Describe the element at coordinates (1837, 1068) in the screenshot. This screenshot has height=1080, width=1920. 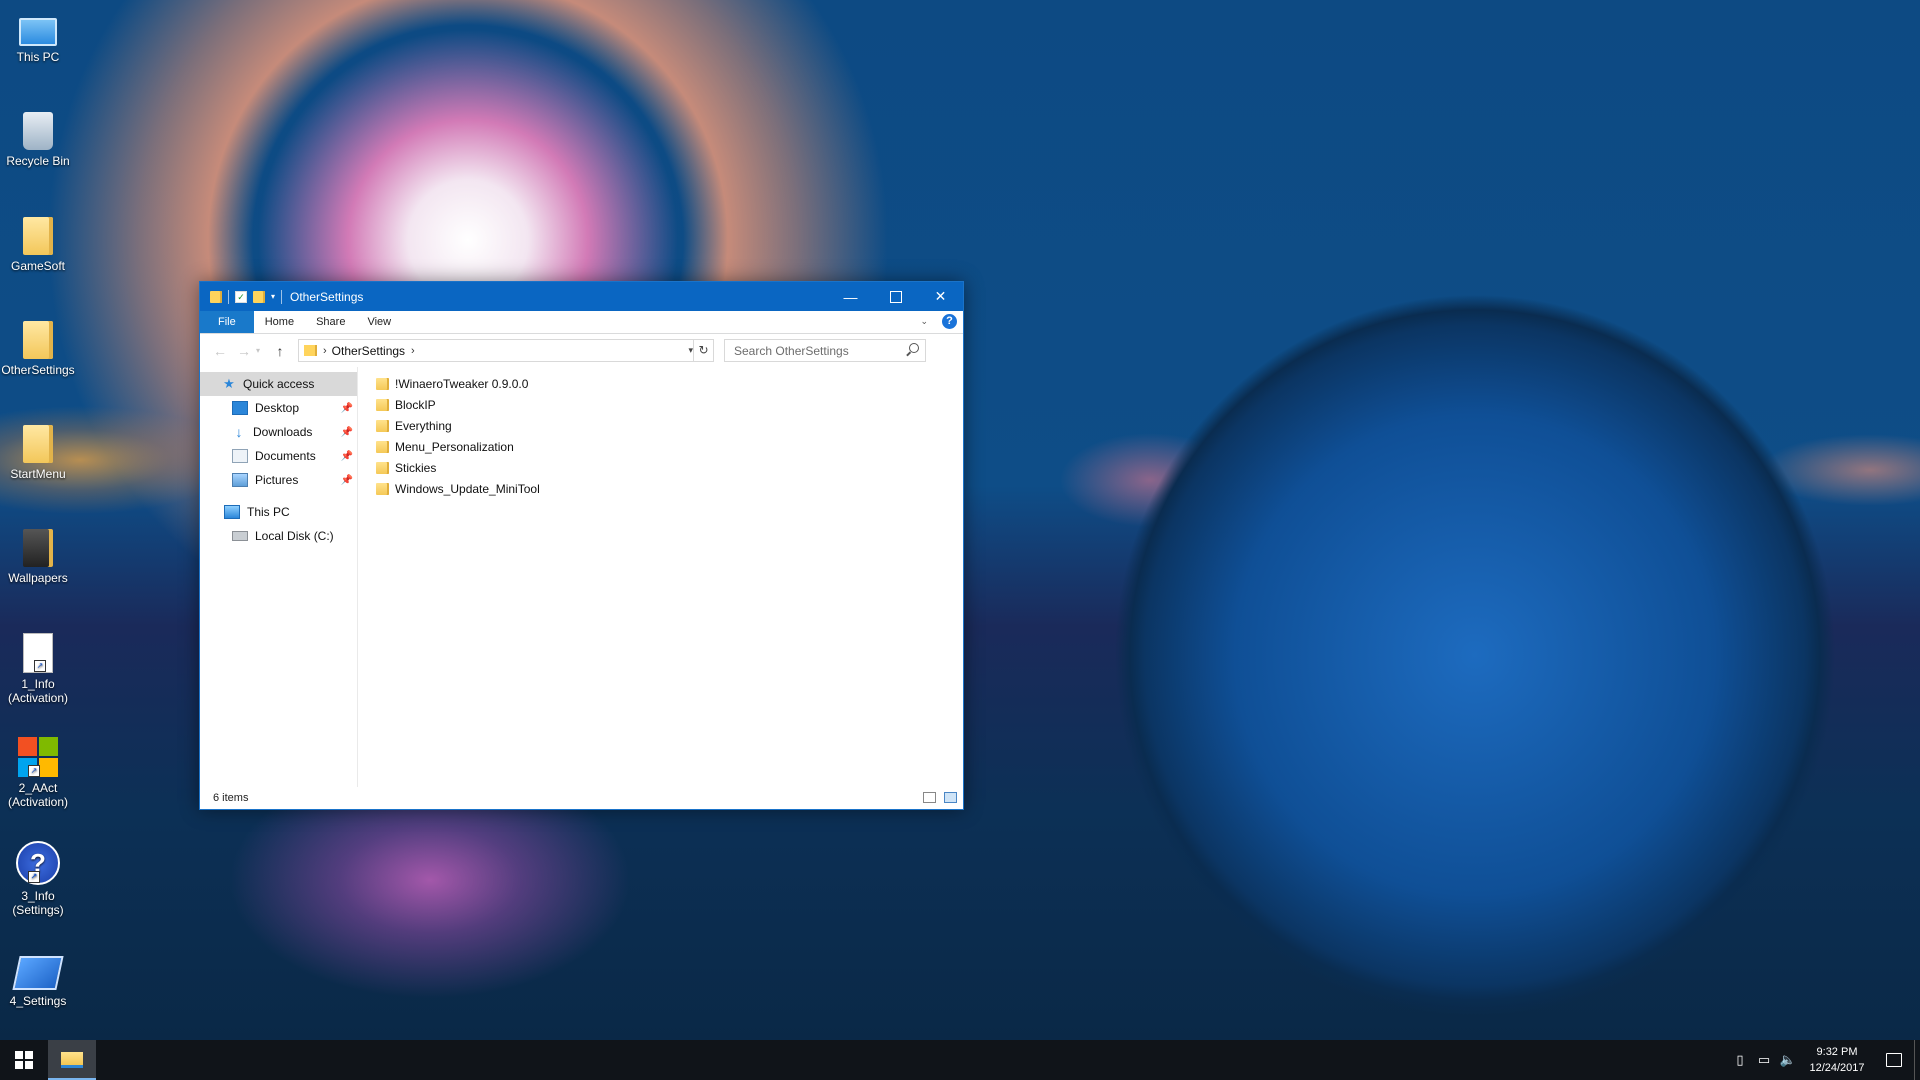
I see `clock-date: 12/24/2017` at that location.